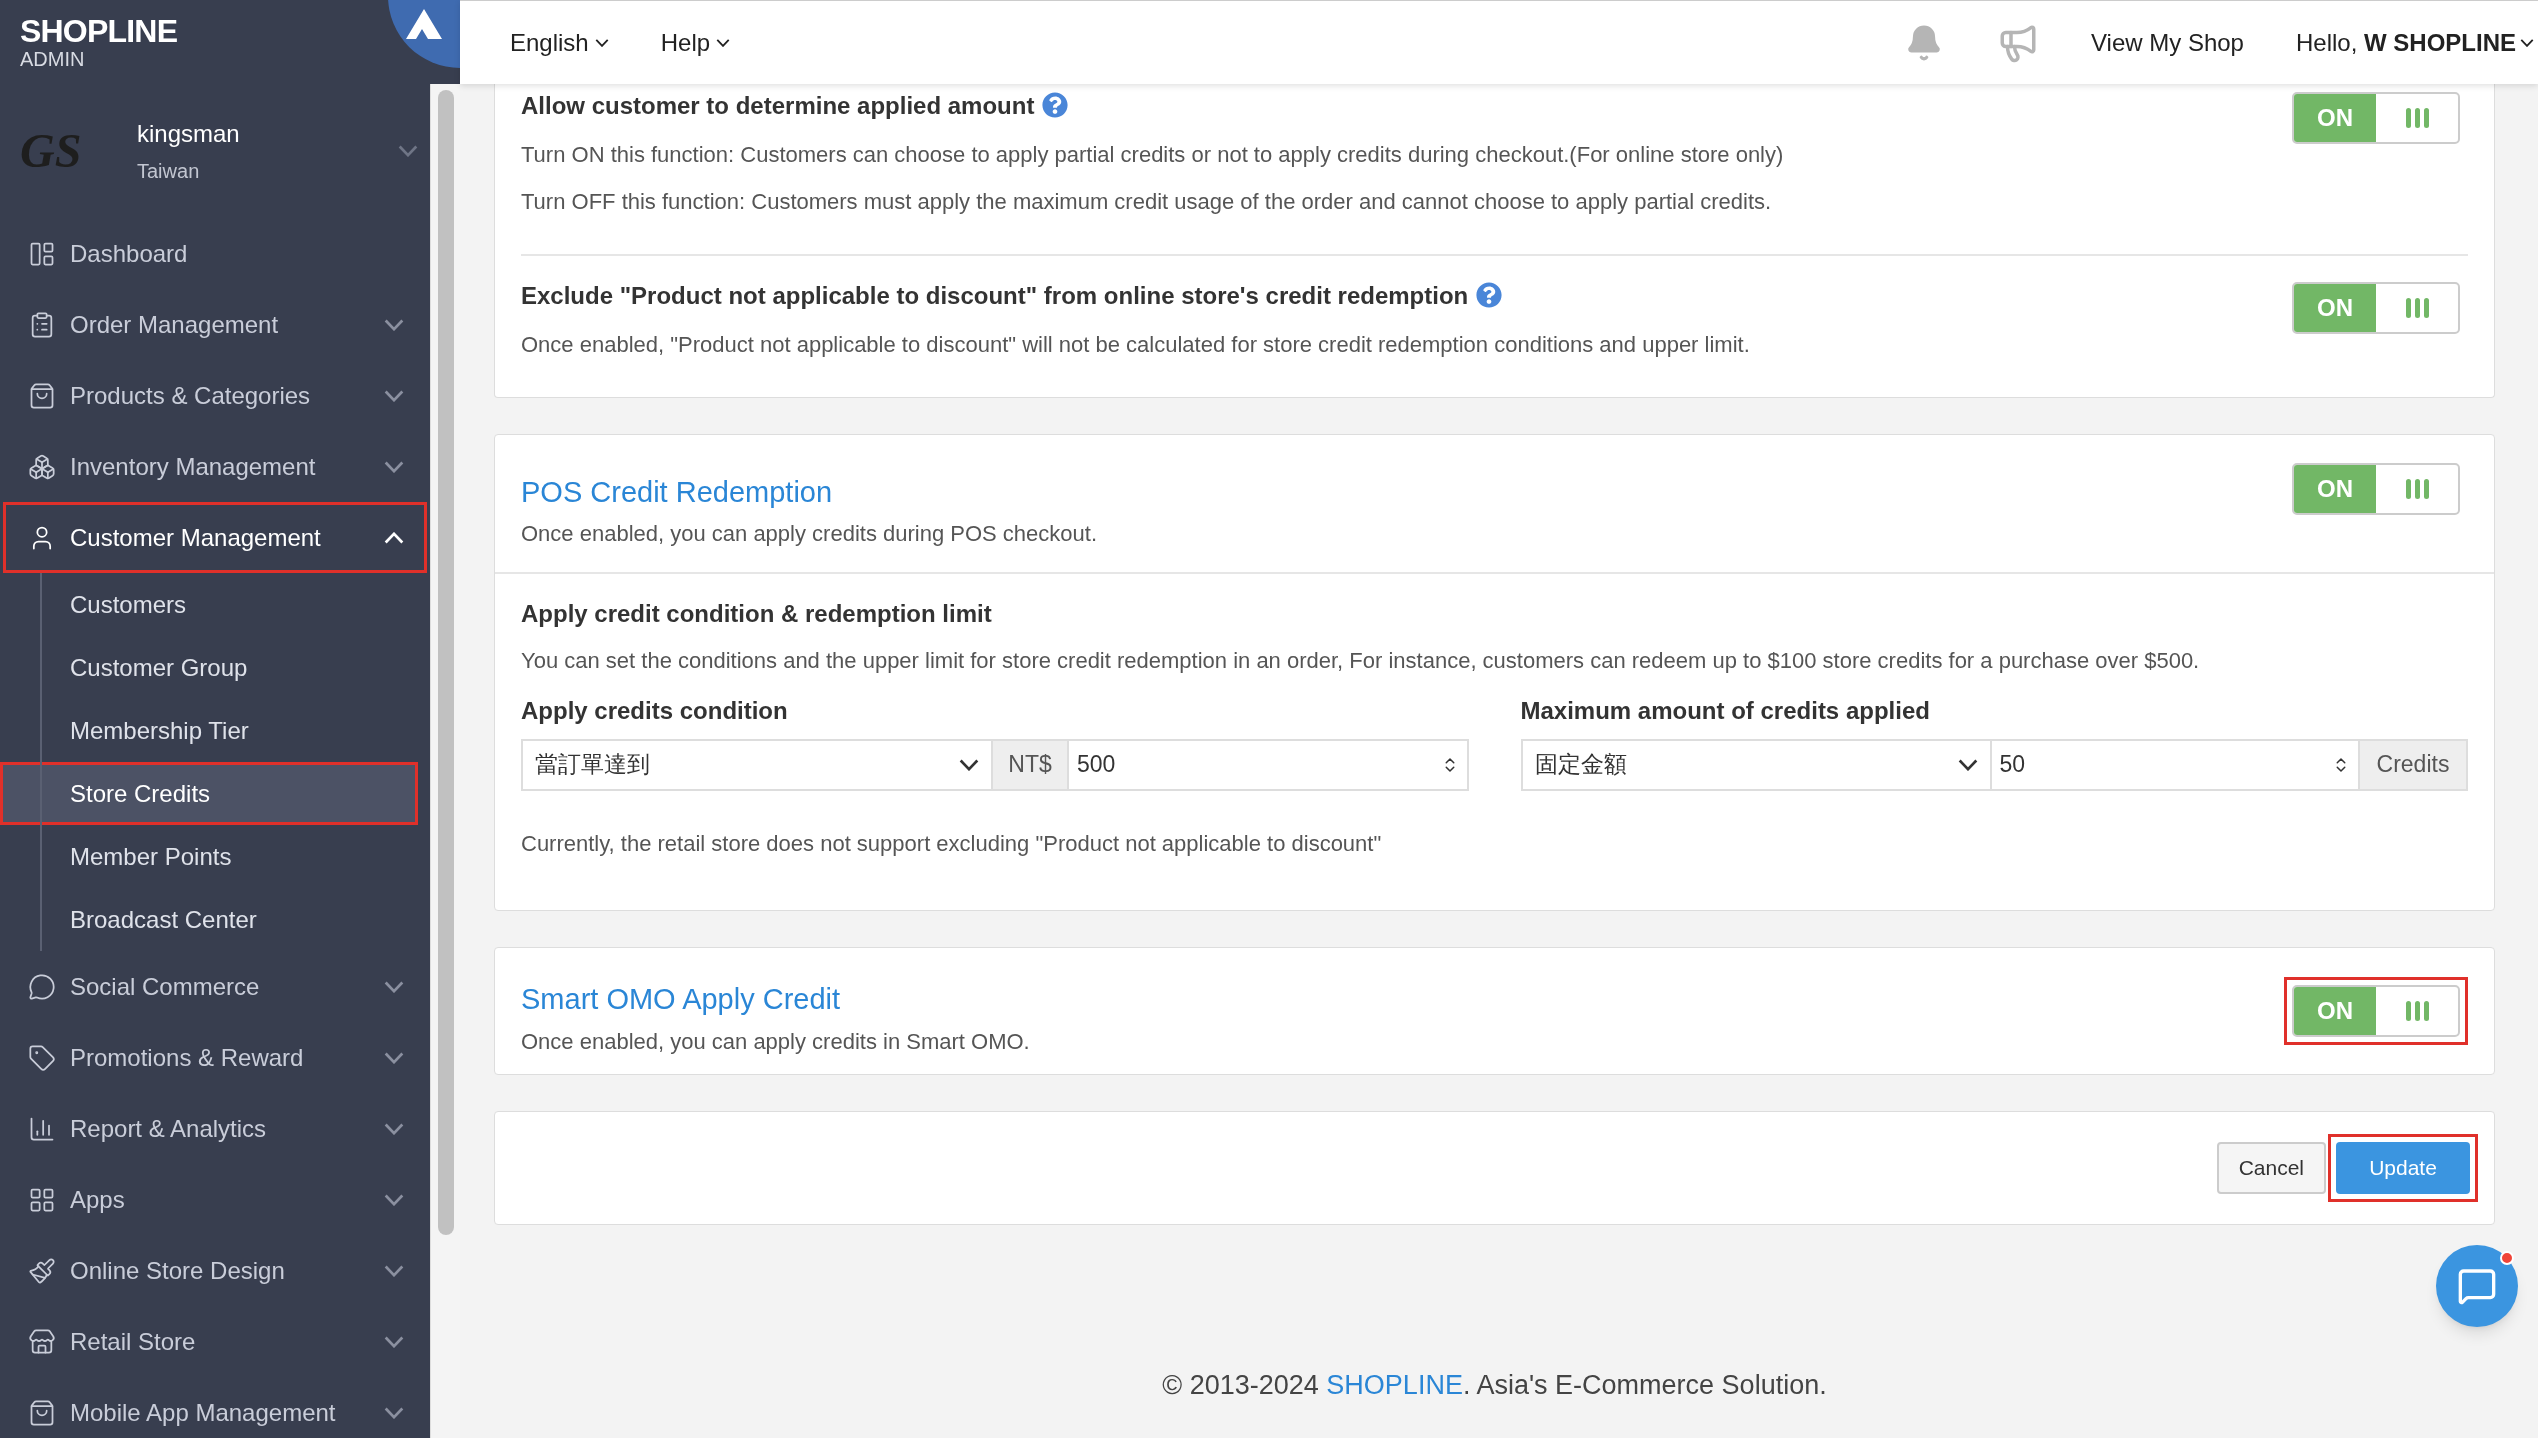 The height and width of the screenshot is (1438, 2538). Describe the element at coordinates (2414, 42) in the screenshot. I see `user-menu: Hello, W SHOPLINE` at that location.